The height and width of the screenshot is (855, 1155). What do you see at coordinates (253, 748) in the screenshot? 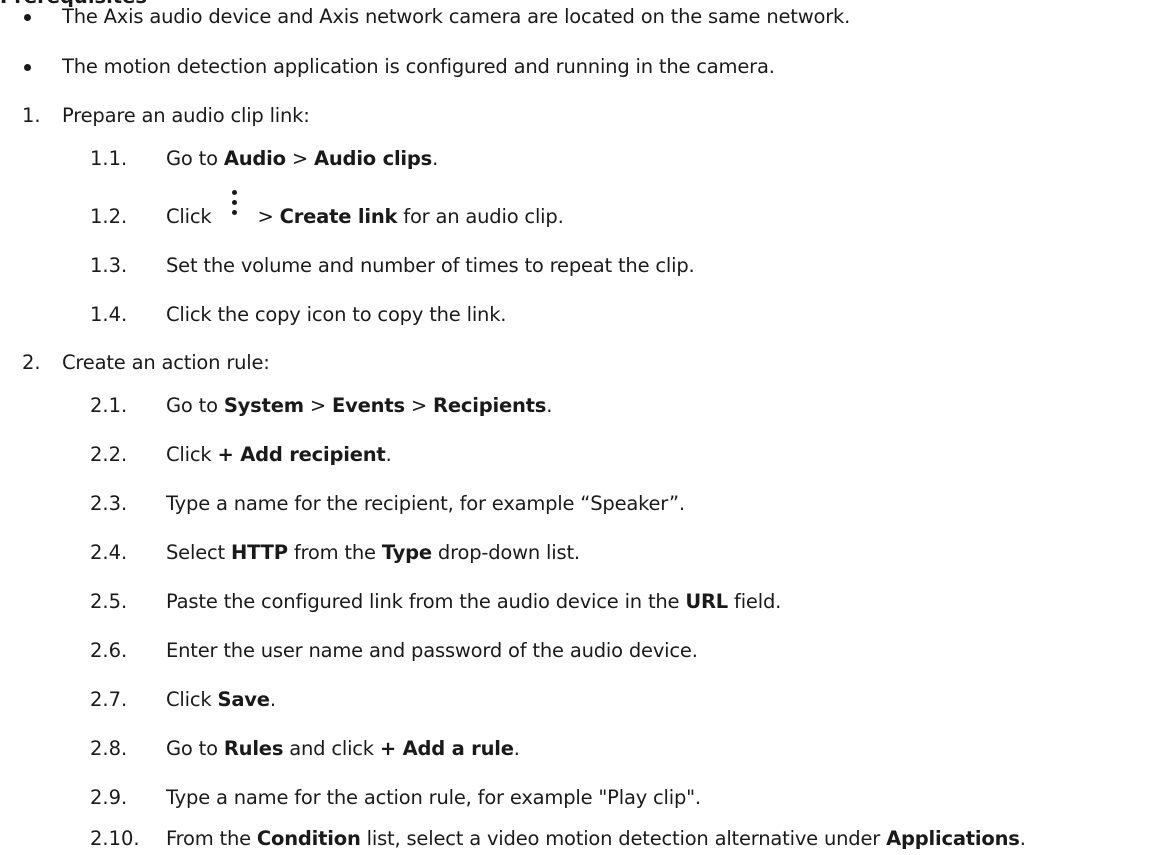
I see `ui-term: Rules` at bounding box center [253, 748].